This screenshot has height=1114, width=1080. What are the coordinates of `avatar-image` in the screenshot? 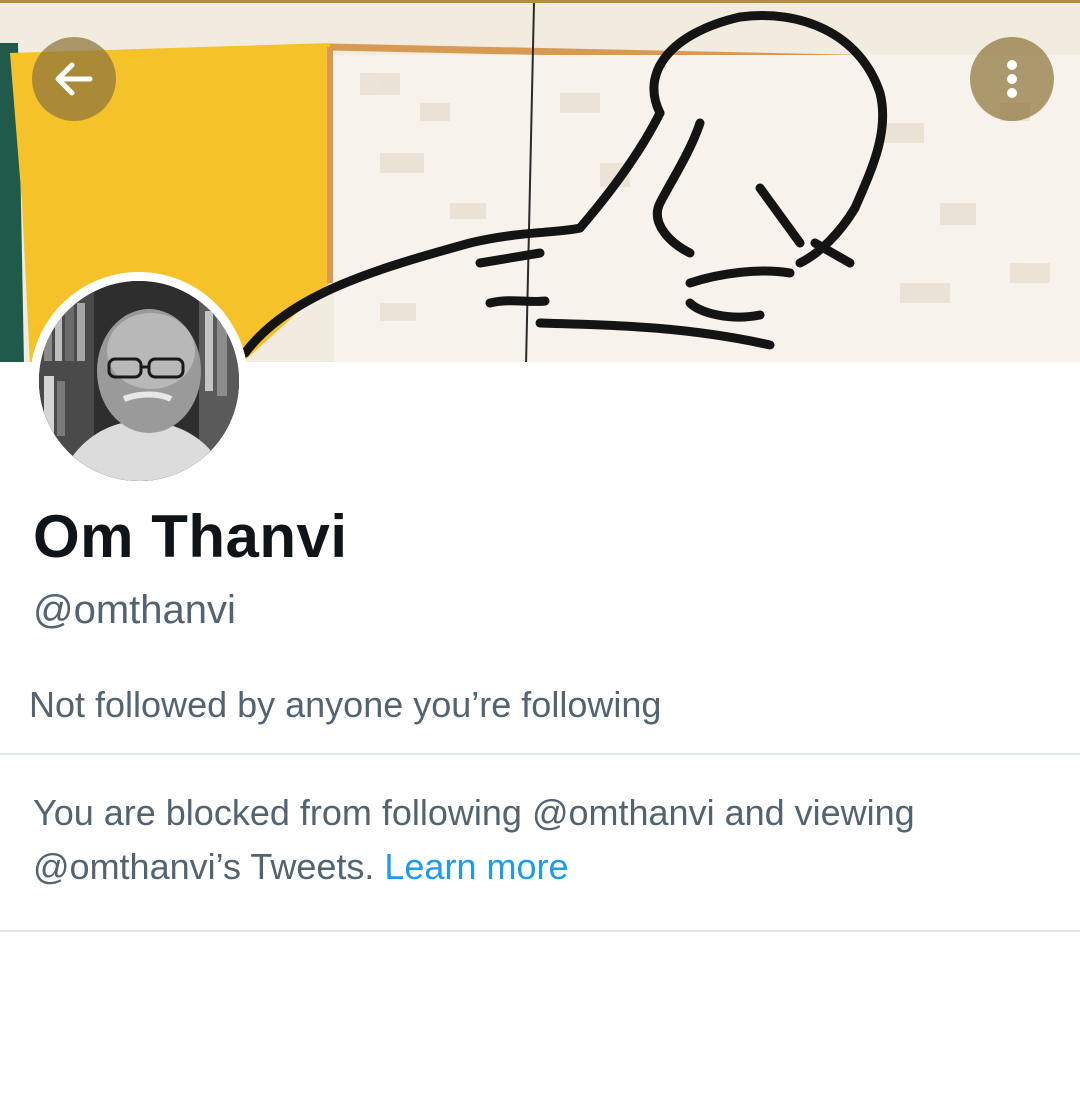 It's located at (139, 381).